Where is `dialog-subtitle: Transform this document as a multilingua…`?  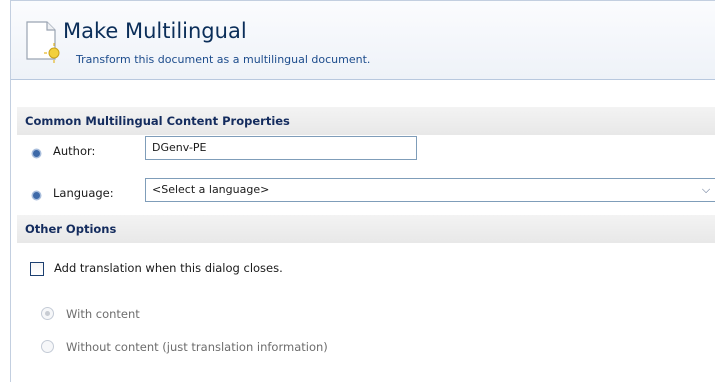 dialog-subtitle: Transform this document as a multilingua… is located at coordinates (223, 59).